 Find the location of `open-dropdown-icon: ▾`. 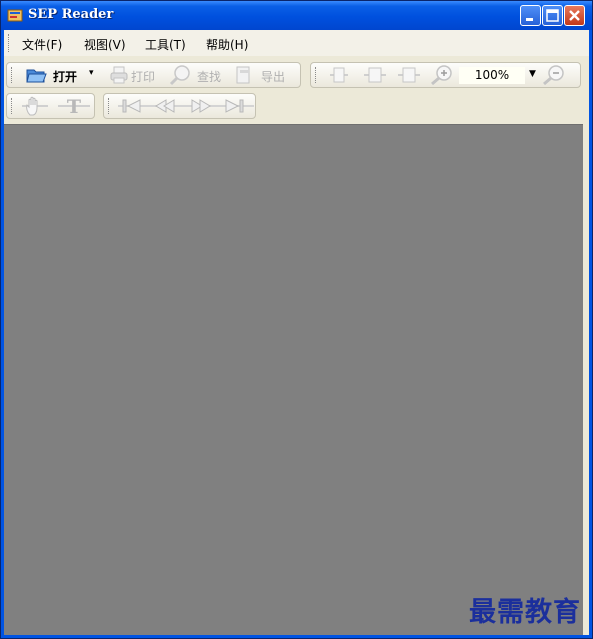

open-dropdown-icon: ▾ is located at coordinates (91, 73).